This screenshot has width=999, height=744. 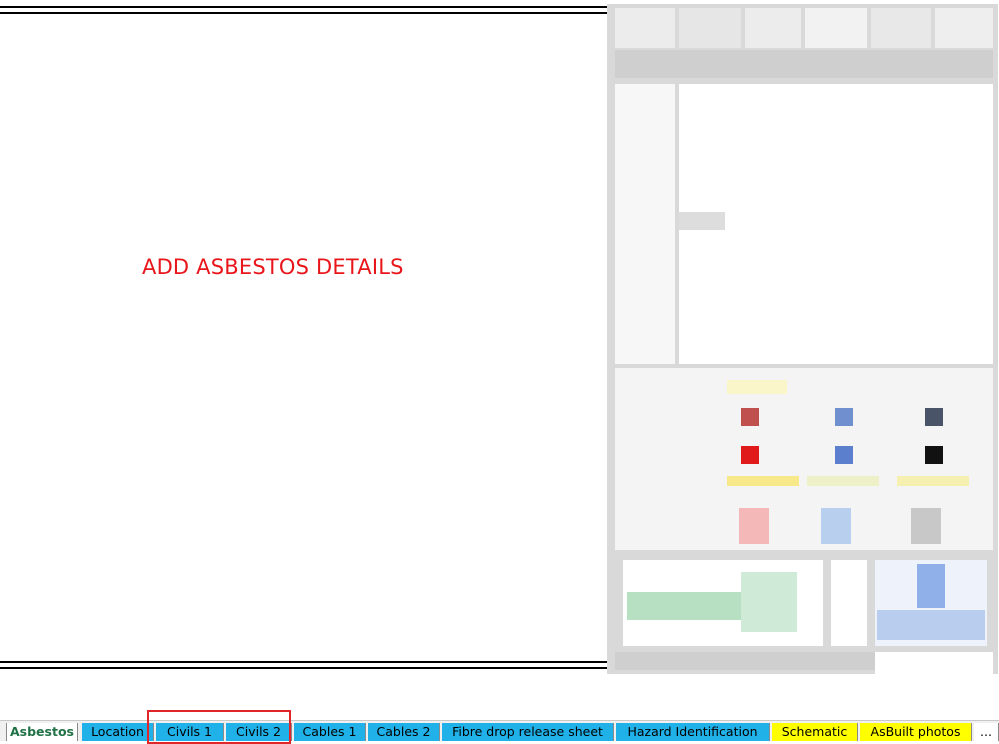 What do you see at coordinates (273, 267) in the screenshot?
I see `asbestos-note-text: ADD ASBESTOS DETAILS` at bounding box center [273, 267].